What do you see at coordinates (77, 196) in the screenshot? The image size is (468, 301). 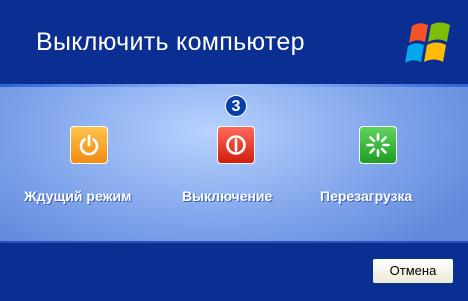 I see `standby-label: Ждущий режим` at bounding box center [77, 196].